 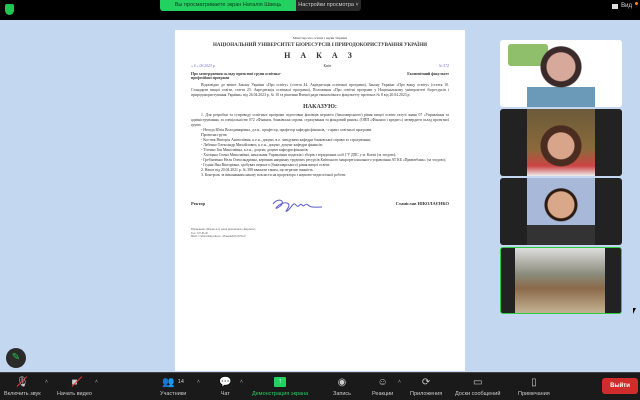 What do you see at coordinates (173, 394) in the screenshot?
I see `participants-label: Участники` at bounding box center [173, 394].